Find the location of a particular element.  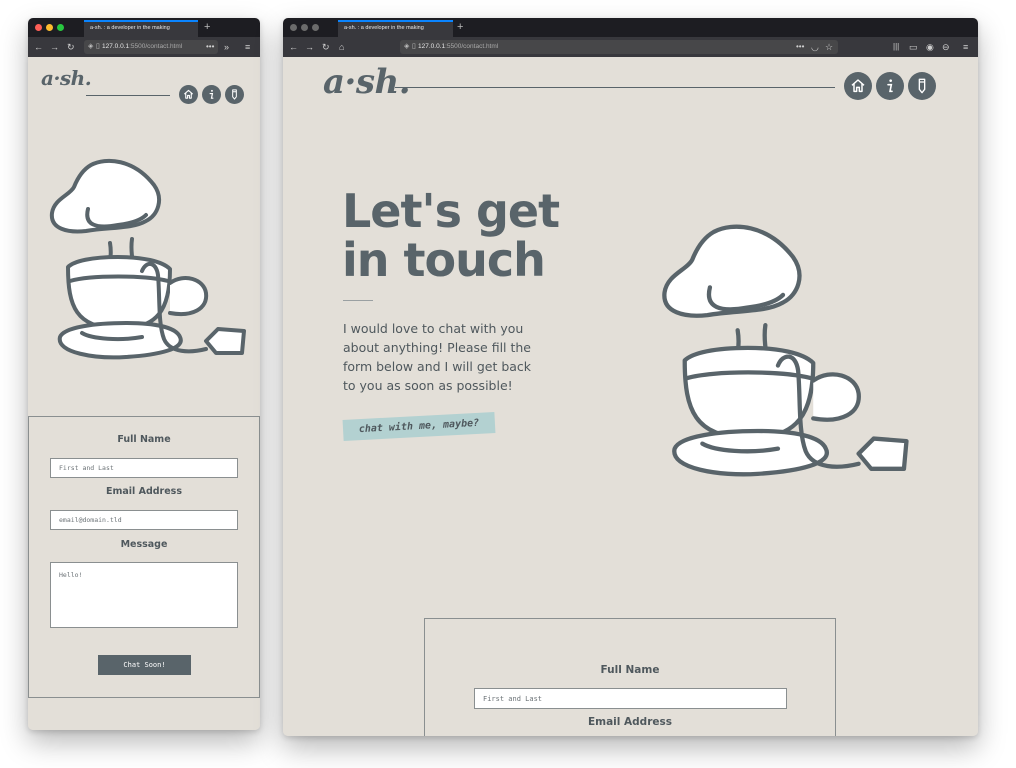

submit-button: Chat Soon! is located at coordinates (144, 665).